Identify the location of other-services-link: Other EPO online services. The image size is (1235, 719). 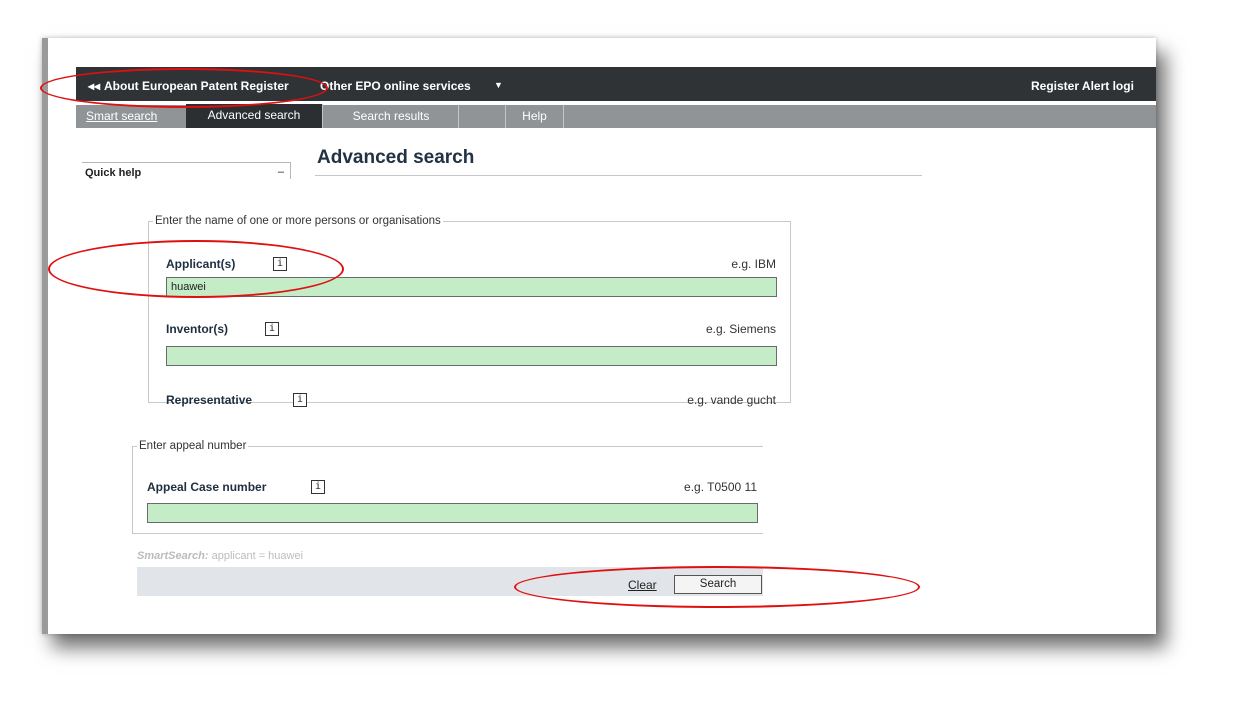
(395, 86).